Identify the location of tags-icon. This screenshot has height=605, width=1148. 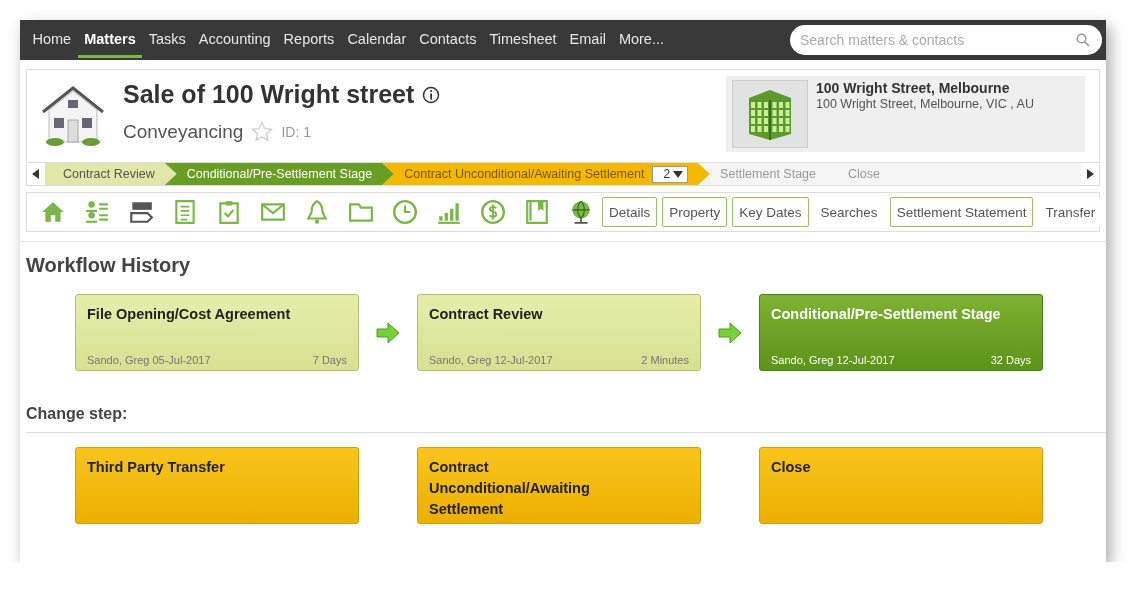
(141, 212).